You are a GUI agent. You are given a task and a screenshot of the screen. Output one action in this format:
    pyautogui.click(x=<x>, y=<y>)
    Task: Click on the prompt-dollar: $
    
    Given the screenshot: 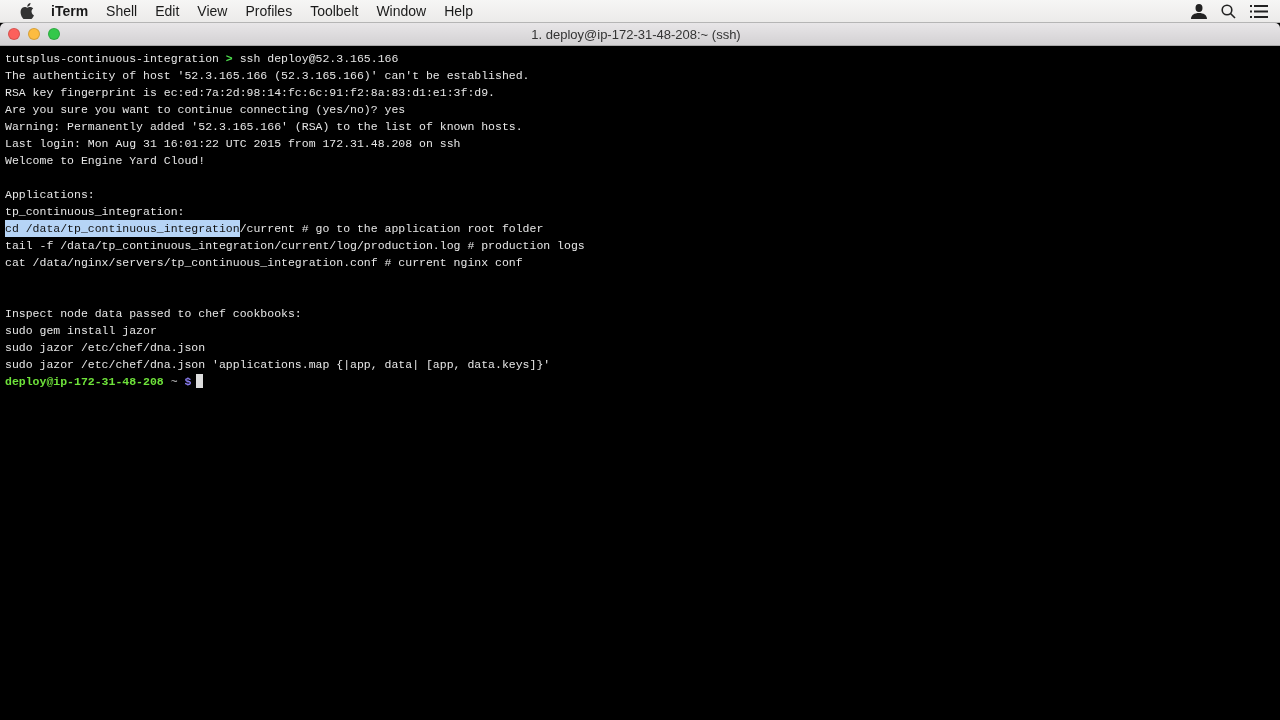 What is the action you would take?
    pyautogui.click(x=188, y=382)
    